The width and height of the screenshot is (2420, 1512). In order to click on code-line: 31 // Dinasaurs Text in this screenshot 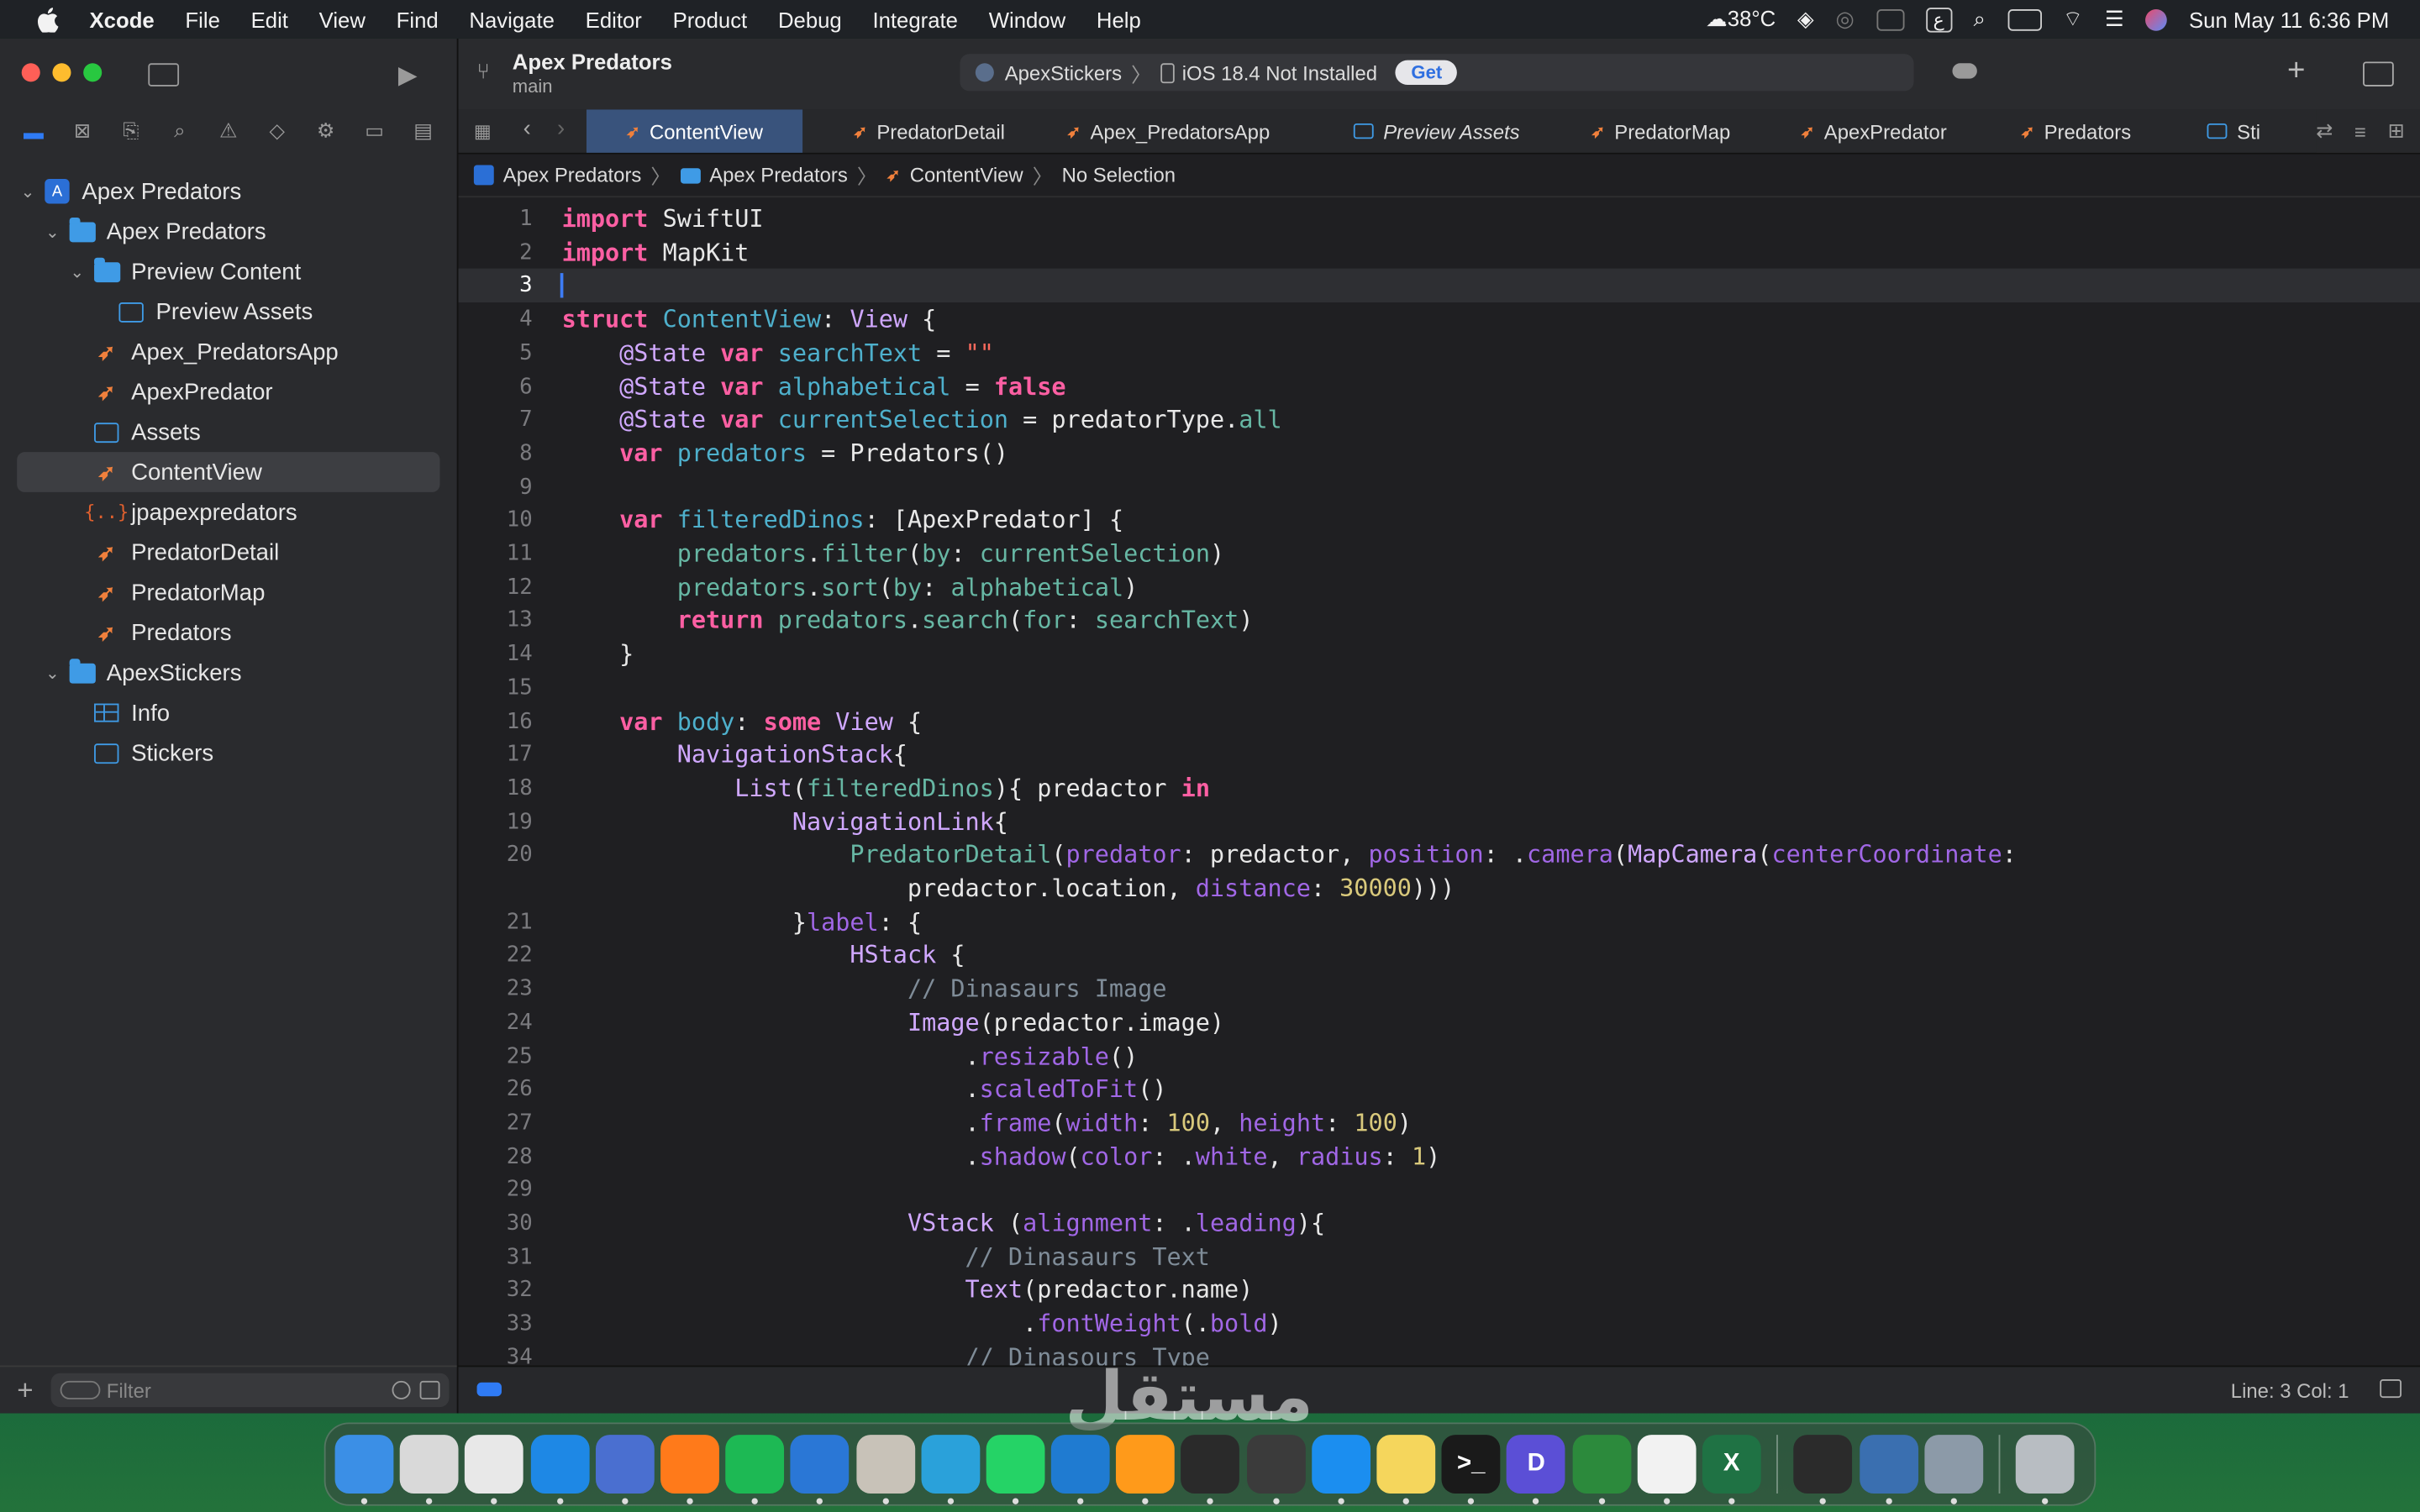, I will do `click(1439, 1256)`.